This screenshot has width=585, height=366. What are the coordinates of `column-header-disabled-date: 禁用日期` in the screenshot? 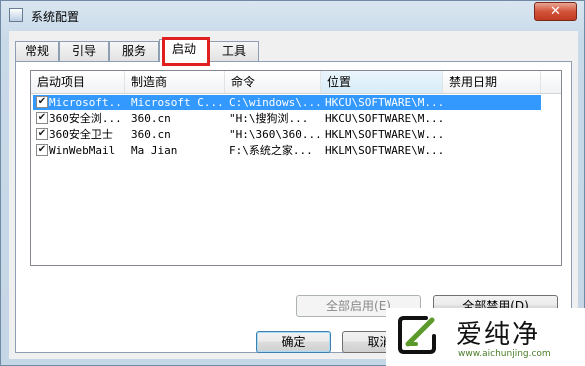 It's located at (492, 82).